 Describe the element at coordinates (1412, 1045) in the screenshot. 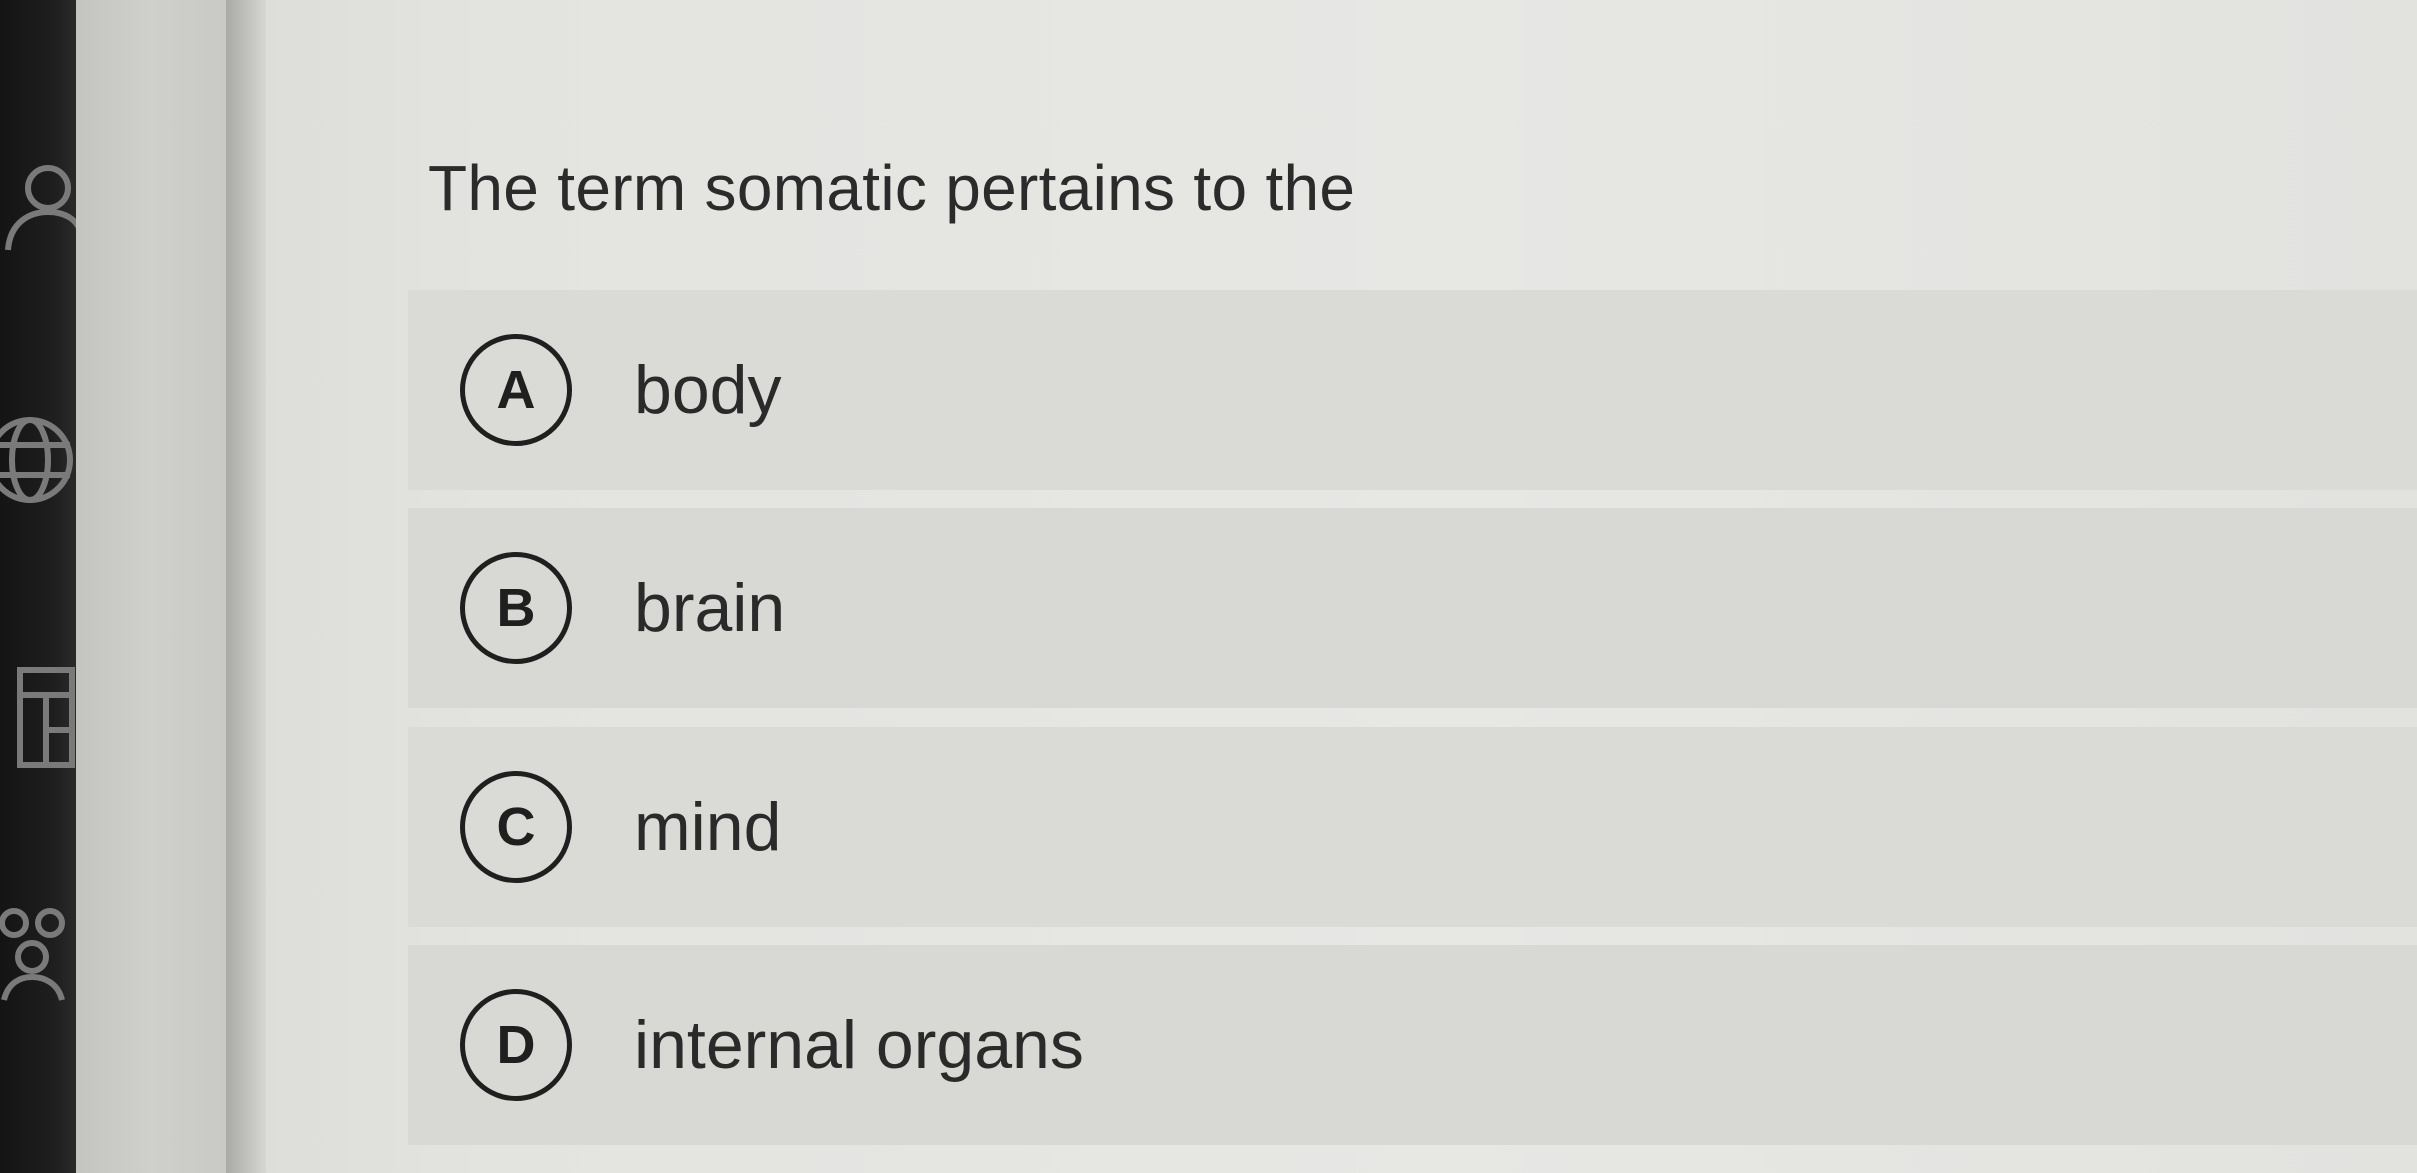

I see `option-d: D internal organs` at that location.